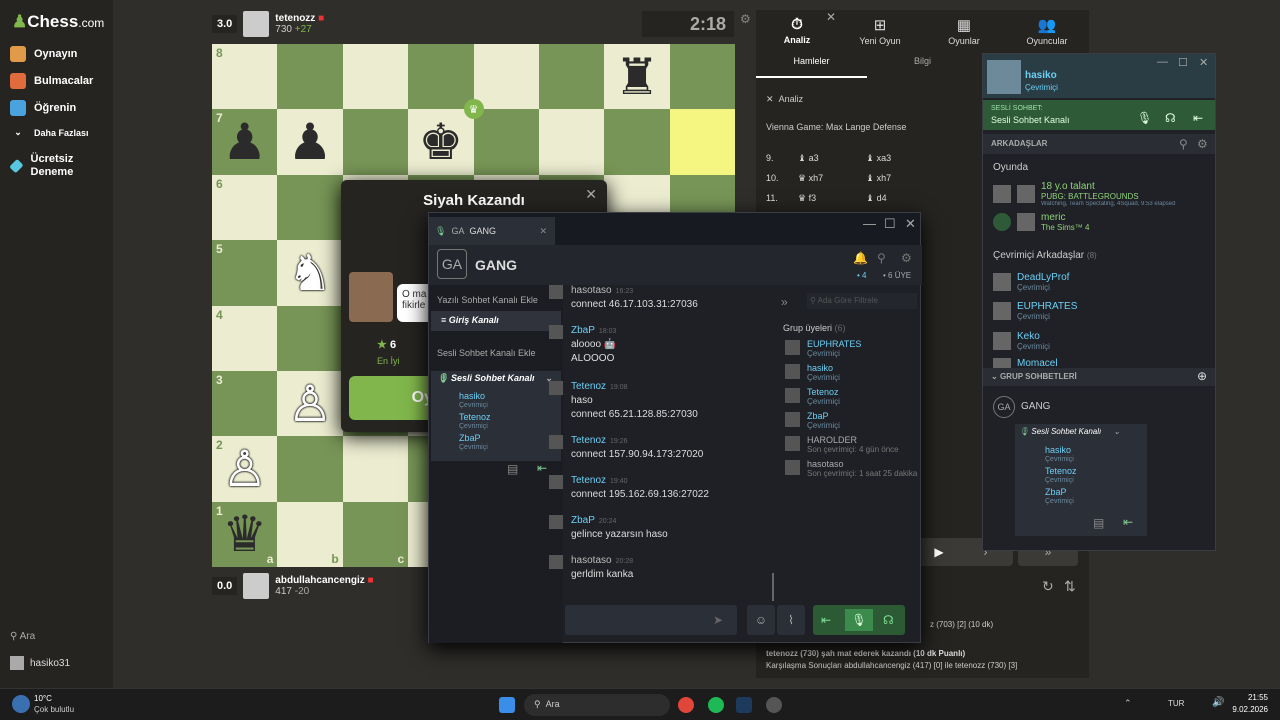 The image size is (1280, 720). What do you see at coordinates (608, 527) in the screenshot?
I see `chat-message: ZbaP 20:24 gelince yazarsın haso` at bounding box center [608, 527].